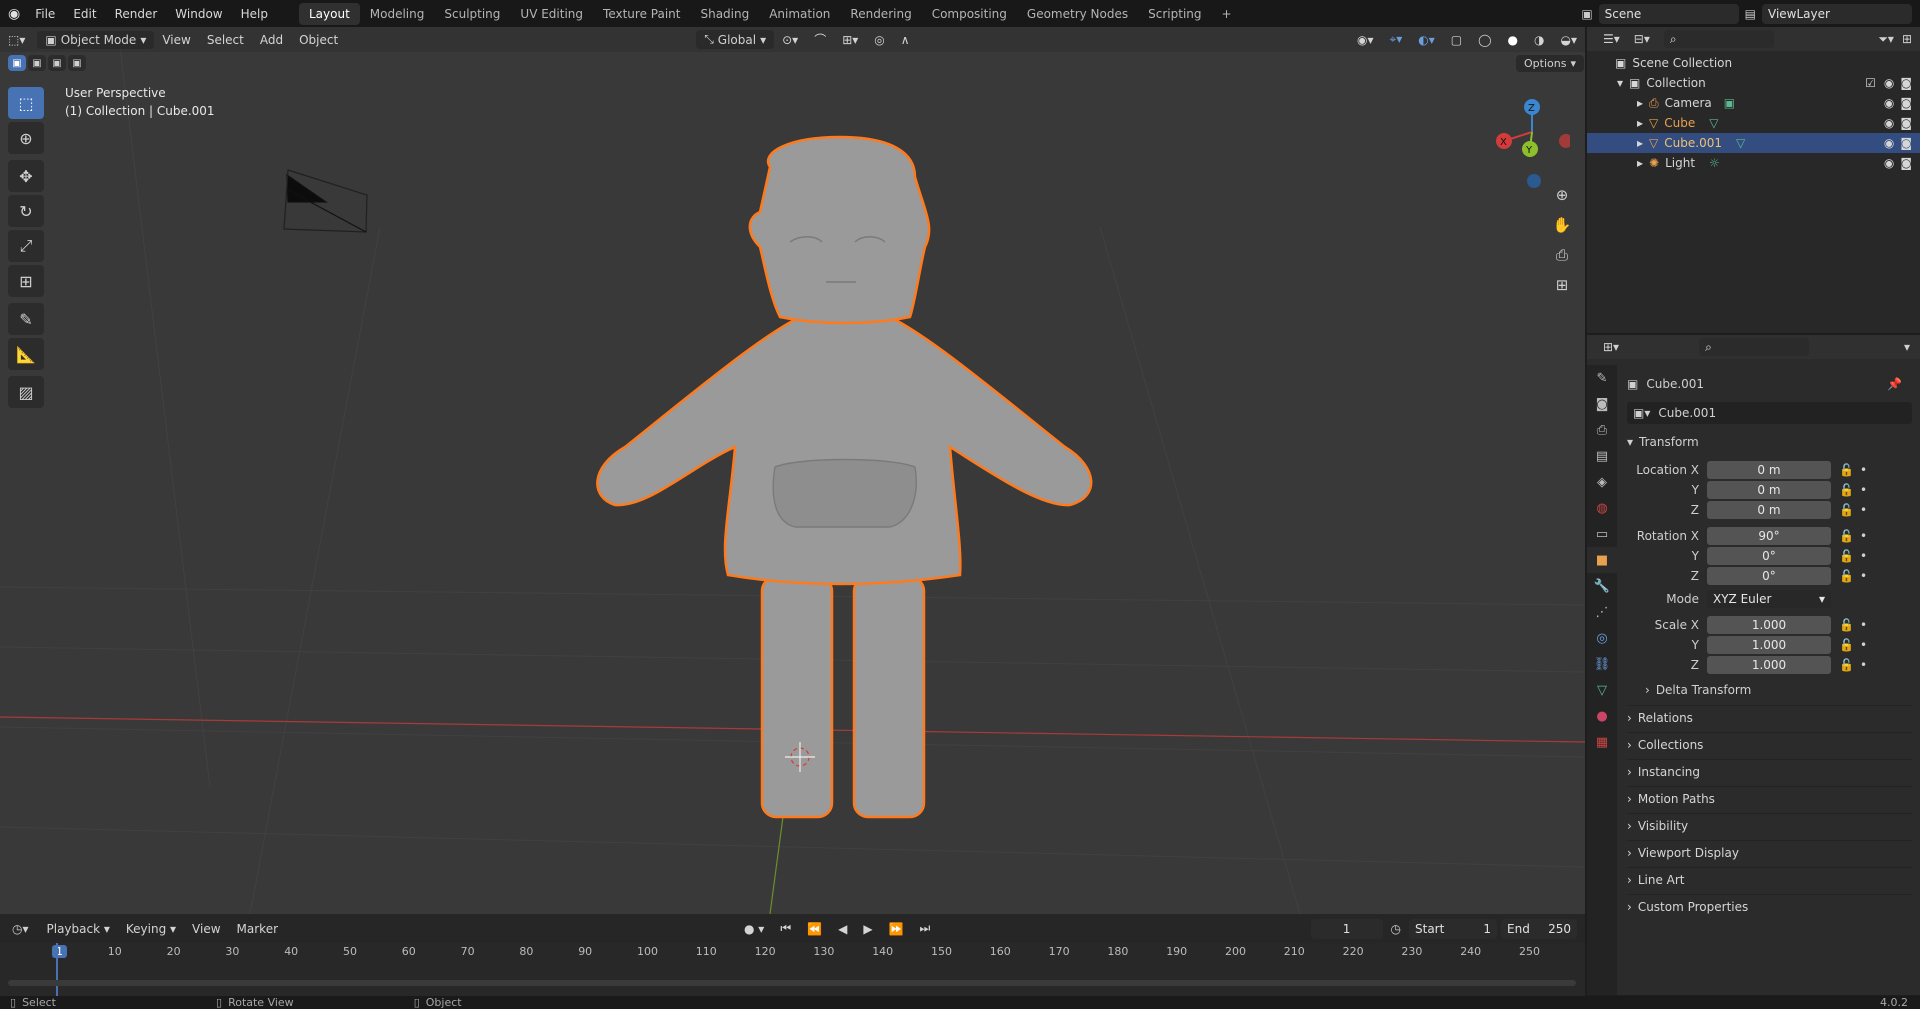  I want to click on visibility-icon: ◉▾, so click(1365, 40).